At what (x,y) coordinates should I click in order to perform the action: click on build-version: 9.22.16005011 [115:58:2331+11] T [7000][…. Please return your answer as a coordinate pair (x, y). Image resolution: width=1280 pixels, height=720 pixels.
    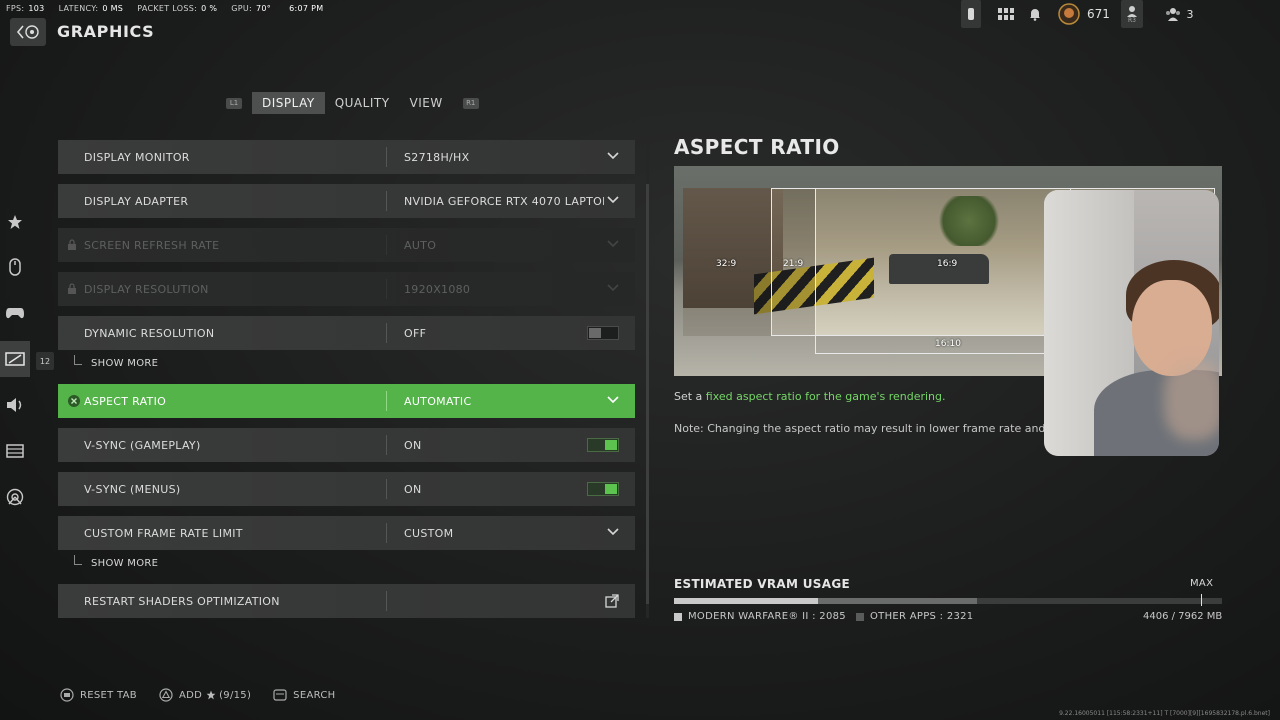
    Looking at the image, I should click on (1164, 713).